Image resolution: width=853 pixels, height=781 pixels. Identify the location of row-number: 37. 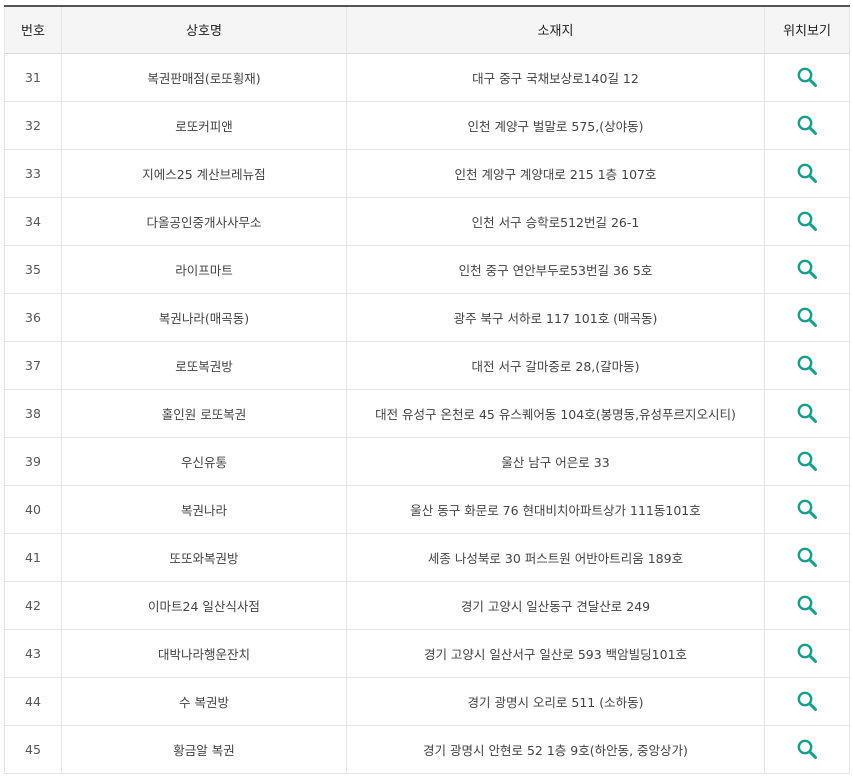
(33, 365).